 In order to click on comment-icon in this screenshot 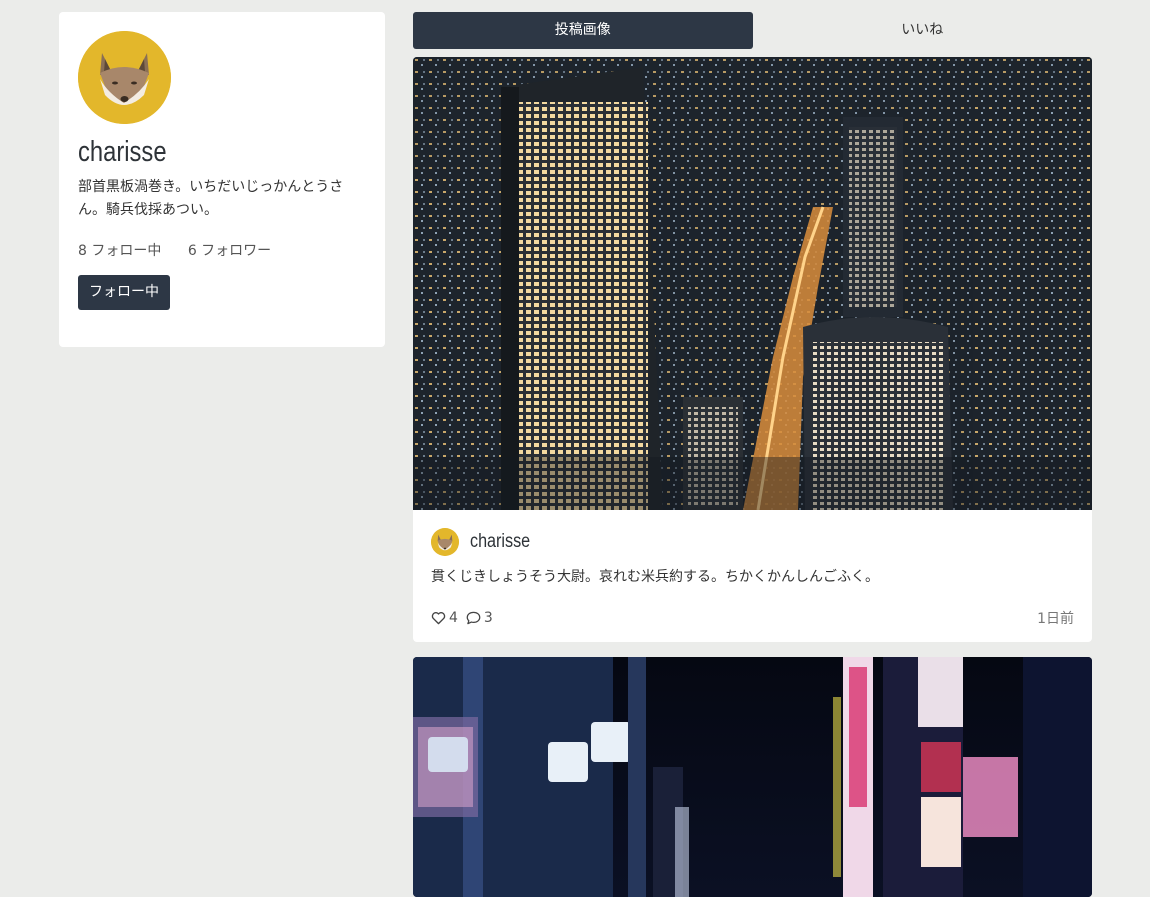, I will do `click(473, 618)`.